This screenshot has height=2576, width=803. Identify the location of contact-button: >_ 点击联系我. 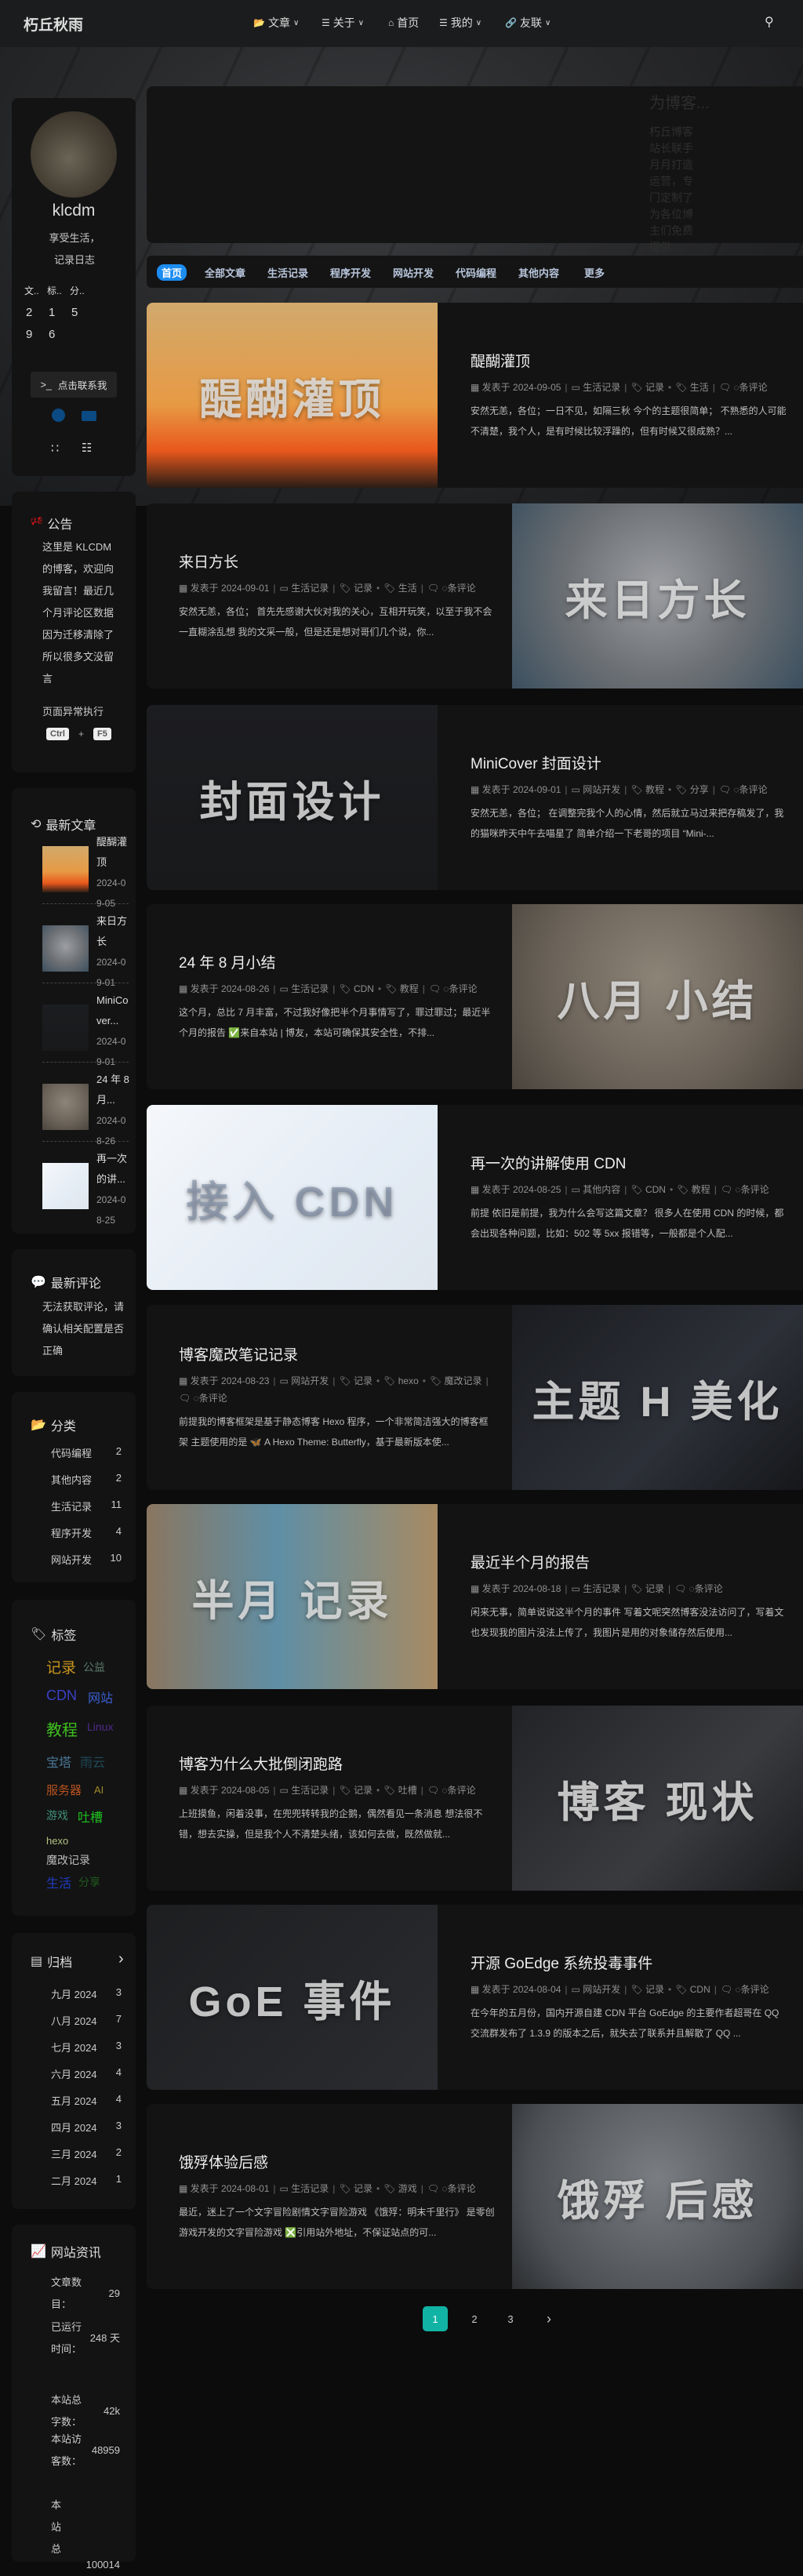
(74, 385).